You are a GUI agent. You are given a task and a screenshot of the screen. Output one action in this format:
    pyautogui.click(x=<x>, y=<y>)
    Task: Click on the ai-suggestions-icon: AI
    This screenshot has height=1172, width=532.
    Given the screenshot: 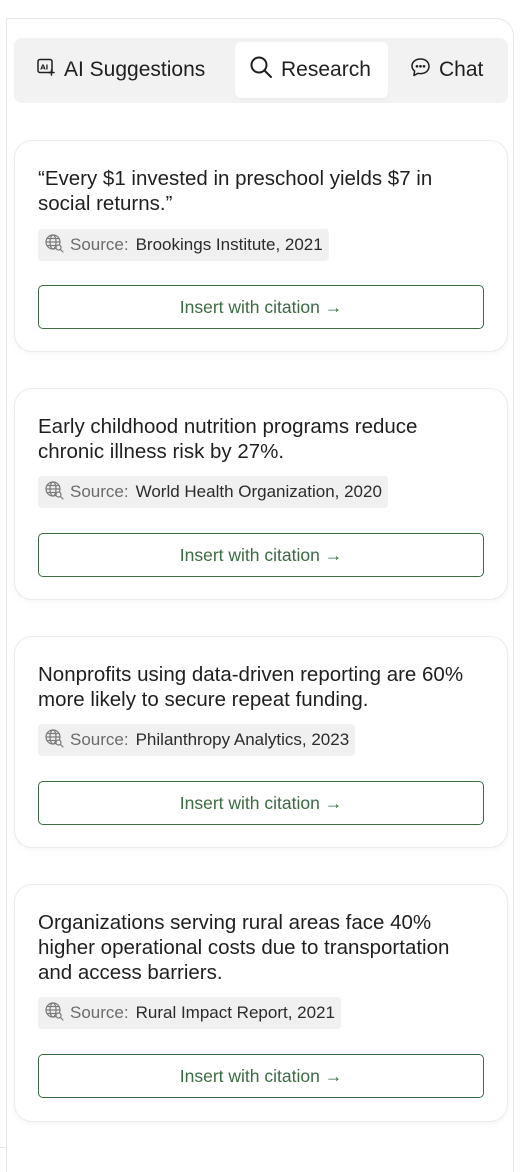 What is the action you would take?
    pyautogui.click(x=46, y=70)
    